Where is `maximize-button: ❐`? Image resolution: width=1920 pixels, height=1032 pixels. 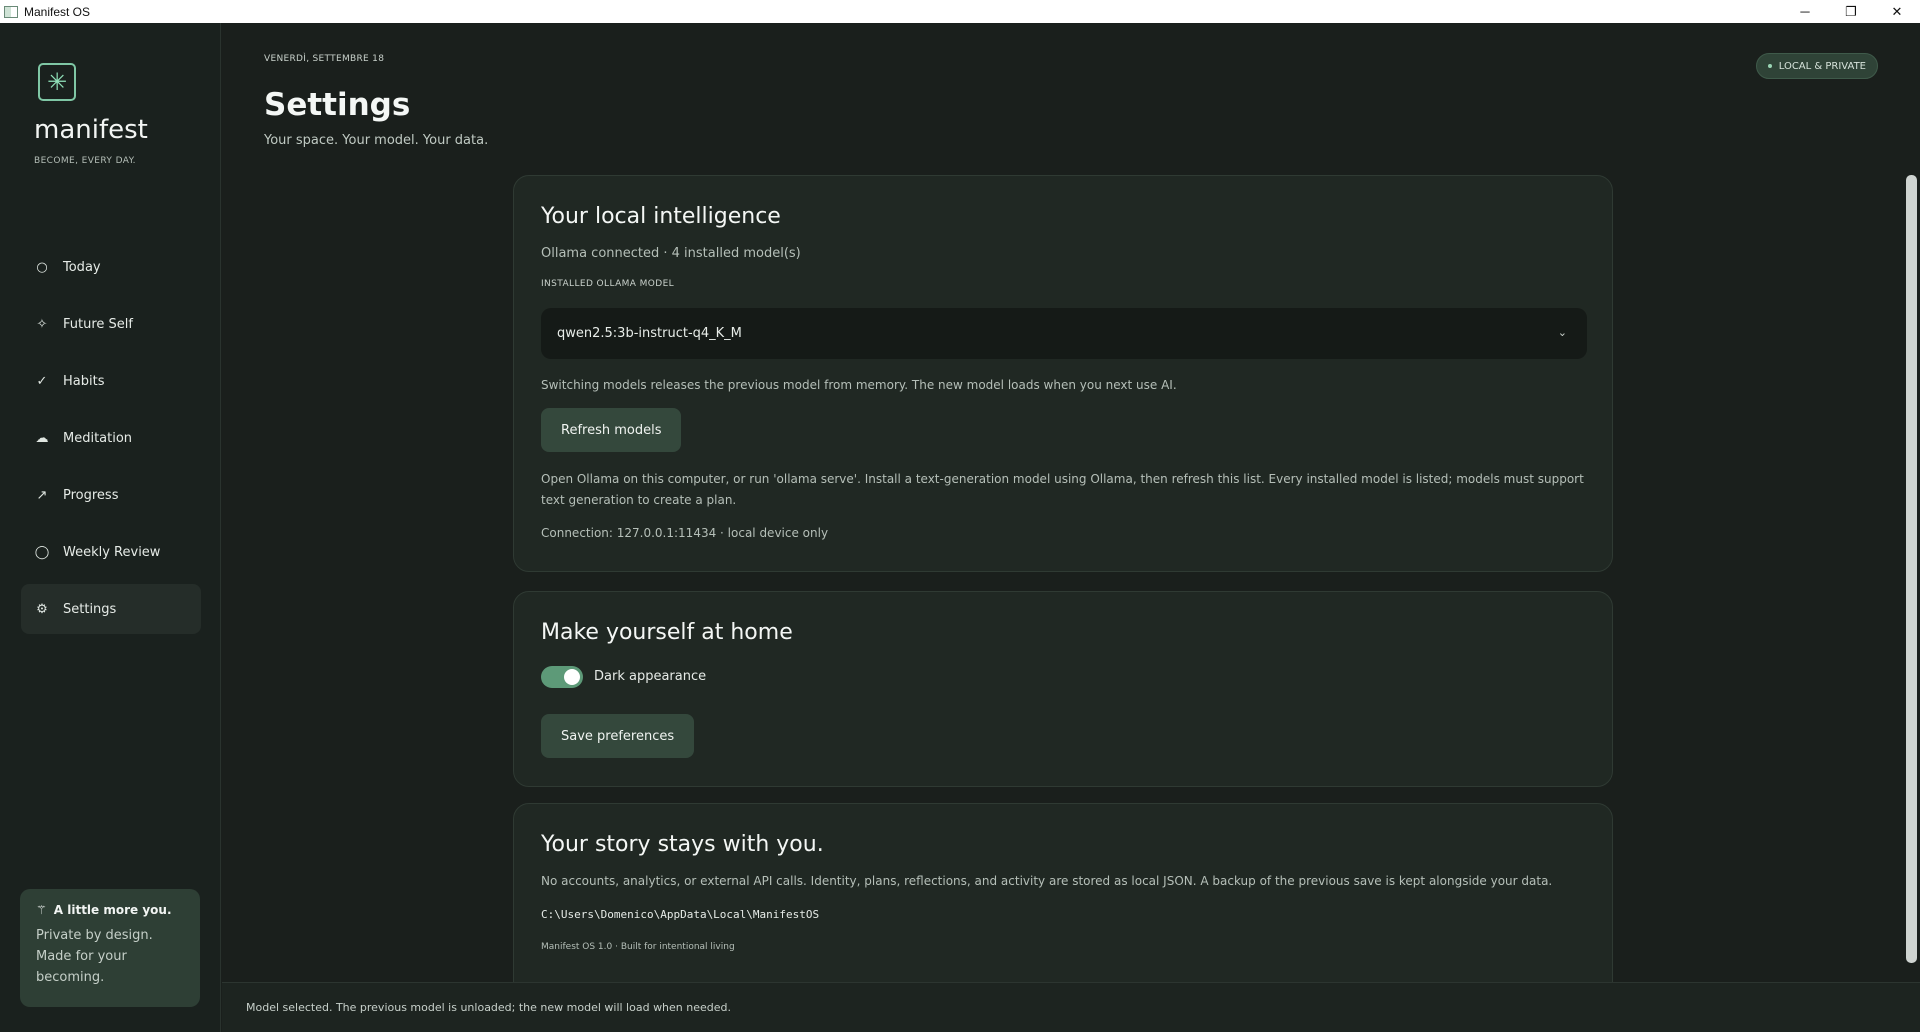 maximize-button: ❐ is located at coordinates (1851, 11).